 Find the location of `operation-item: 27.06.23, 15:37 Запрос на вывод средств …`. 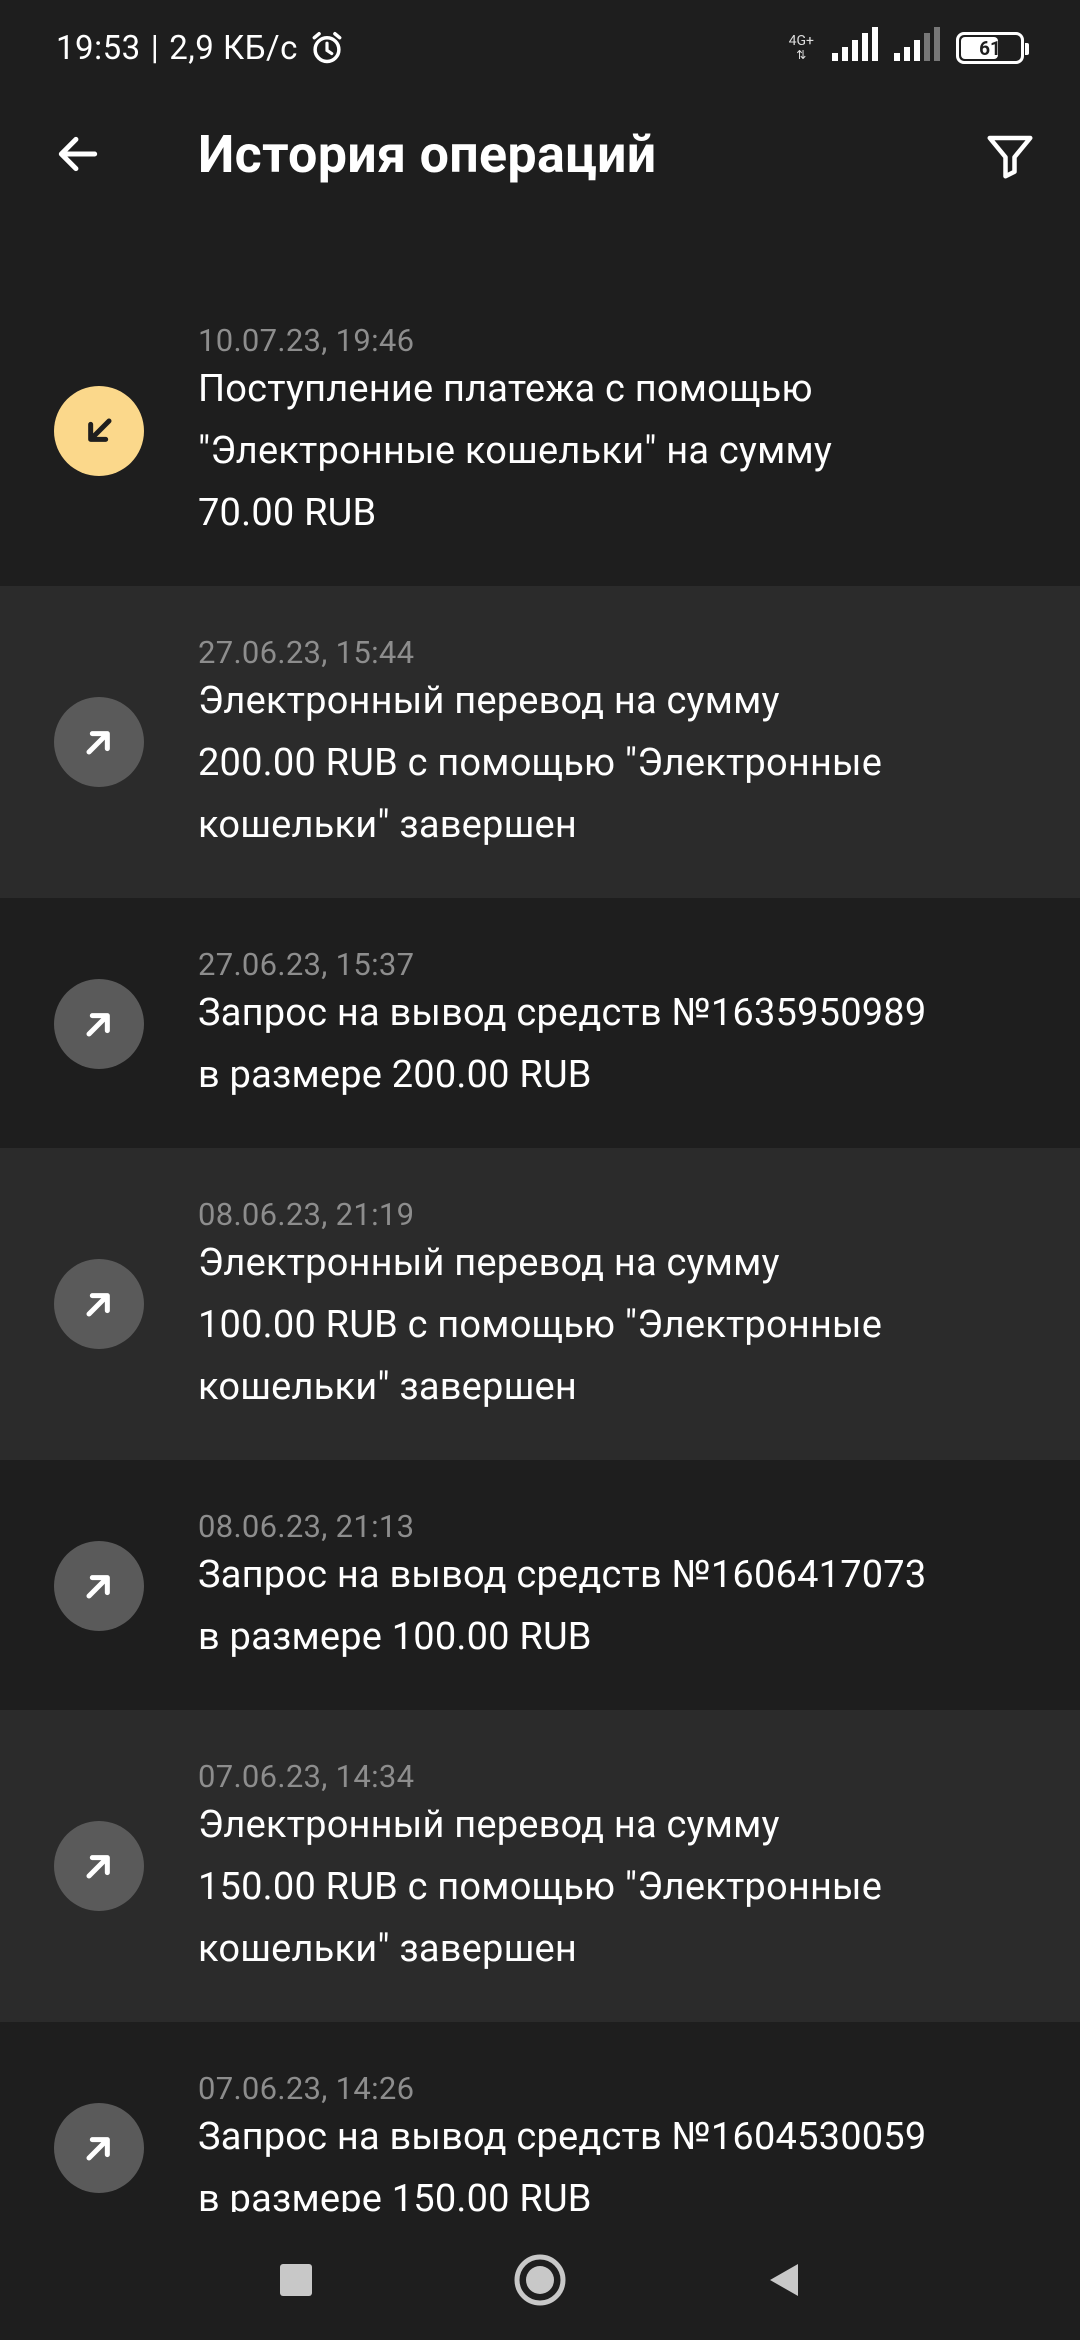

operation-item: 27.06.23, 15:37 Запрос на вывод средств … is located at coordinates (540, 1023).